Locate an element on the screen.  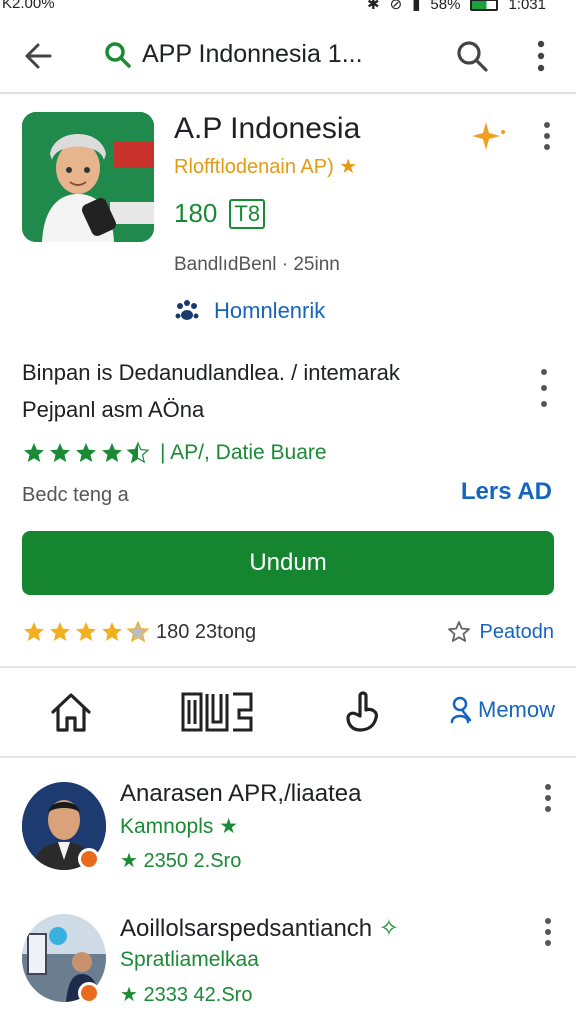
app-mascot-icon is located at coordinates (88, 177).